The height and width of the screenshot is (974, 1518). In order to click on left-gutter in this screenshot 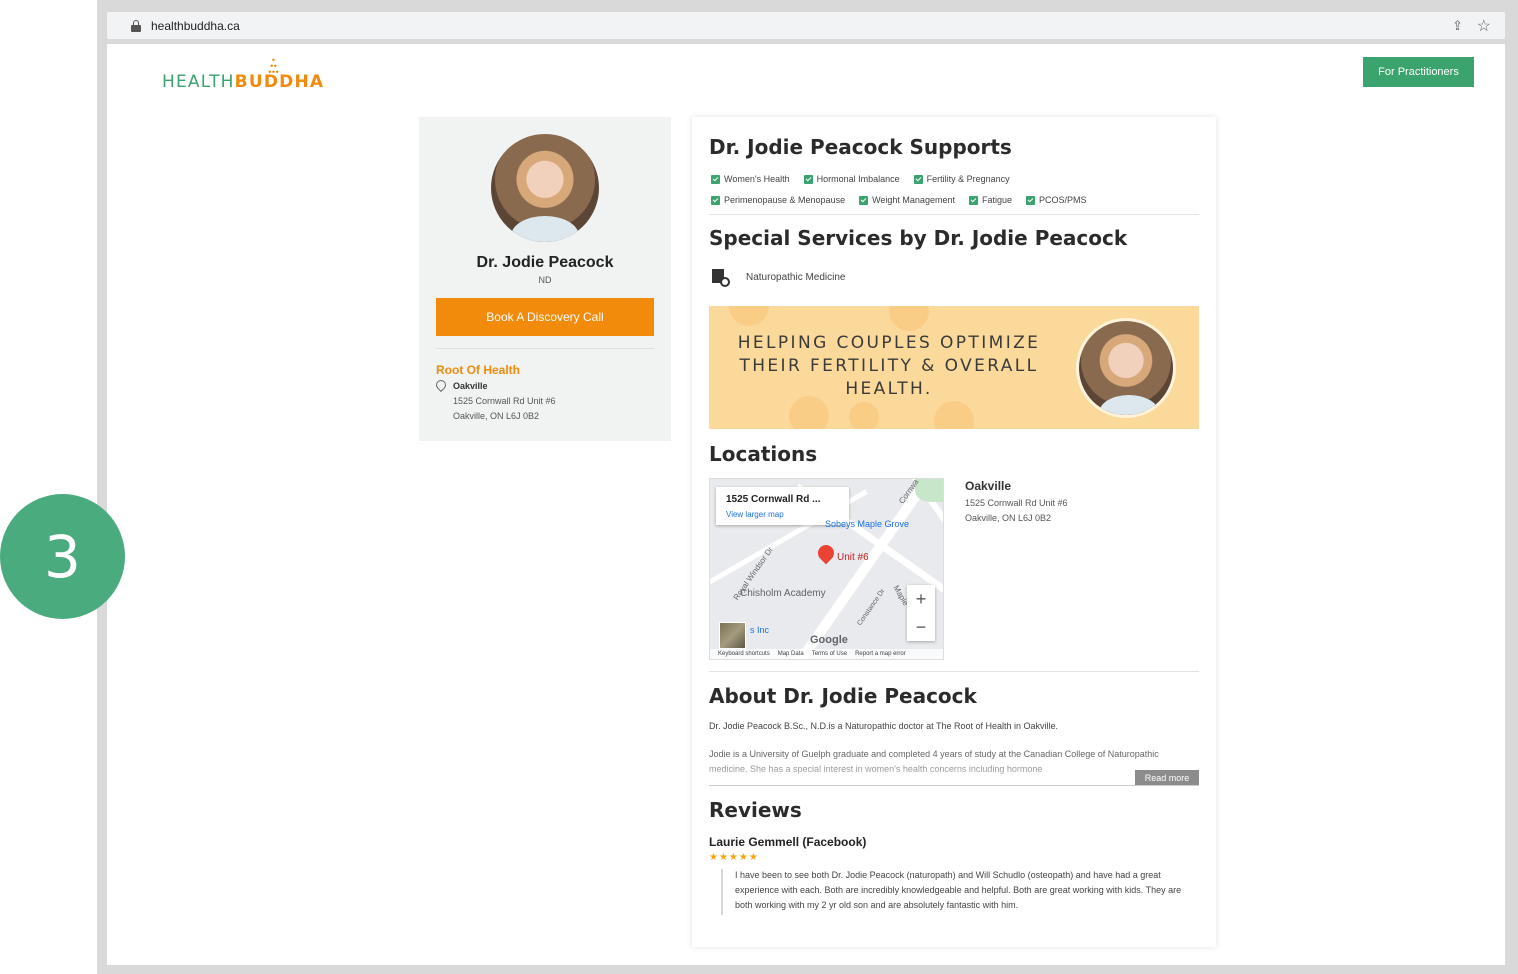, I will do `click(48, 487)`.